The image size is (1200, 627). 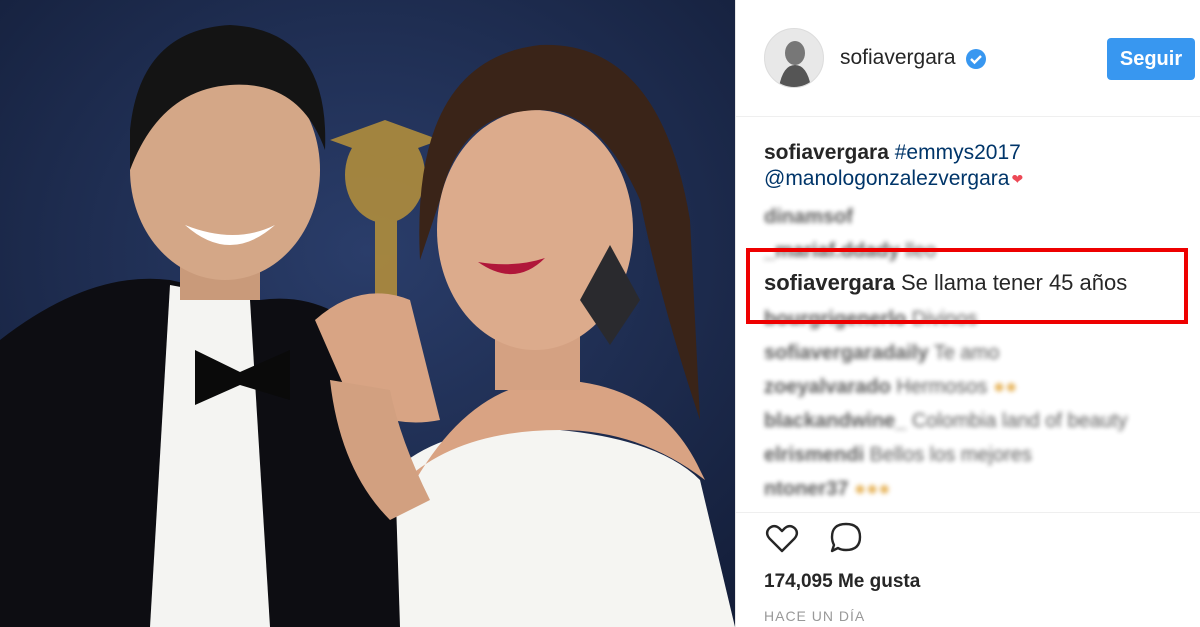 What do you see at coordinates (967, 286) in the screenshot?
I see `highlight-box` at bounding box center [967, 286].